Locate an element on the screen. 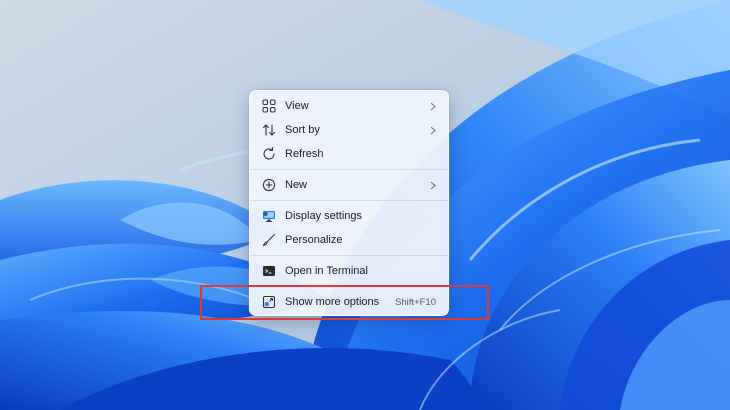 The width and height of the screenshot is (730, 410). plus-circle-icon is located at coordinates (269, 185).